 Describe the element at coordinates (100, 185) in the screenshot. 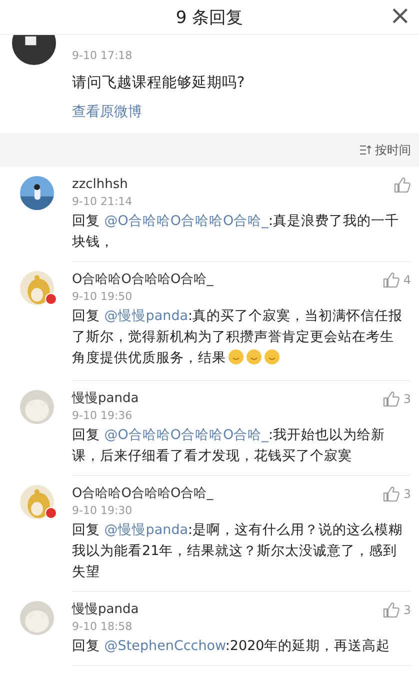

I see `user-name: zzclhhsh` at that location.